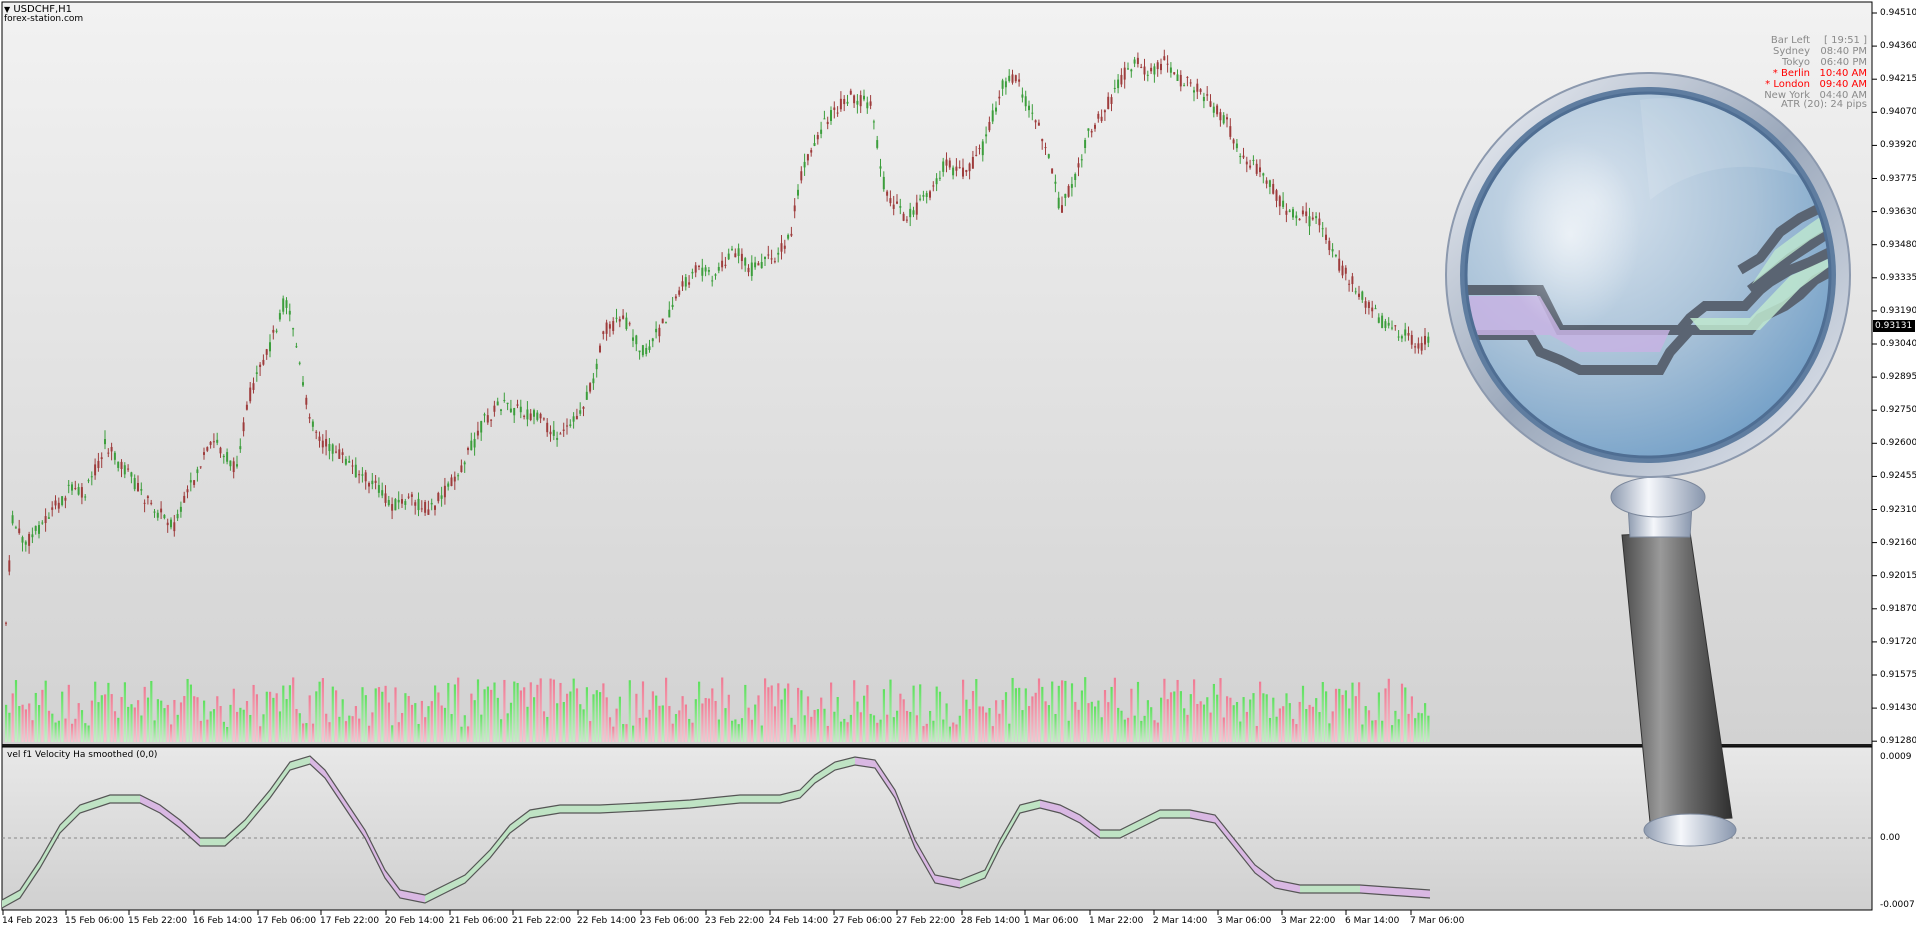  Describe the element at coordinates (607, 921) in the screenshot. I see `time-tick-label: 22 Feb 14:00` at that location.